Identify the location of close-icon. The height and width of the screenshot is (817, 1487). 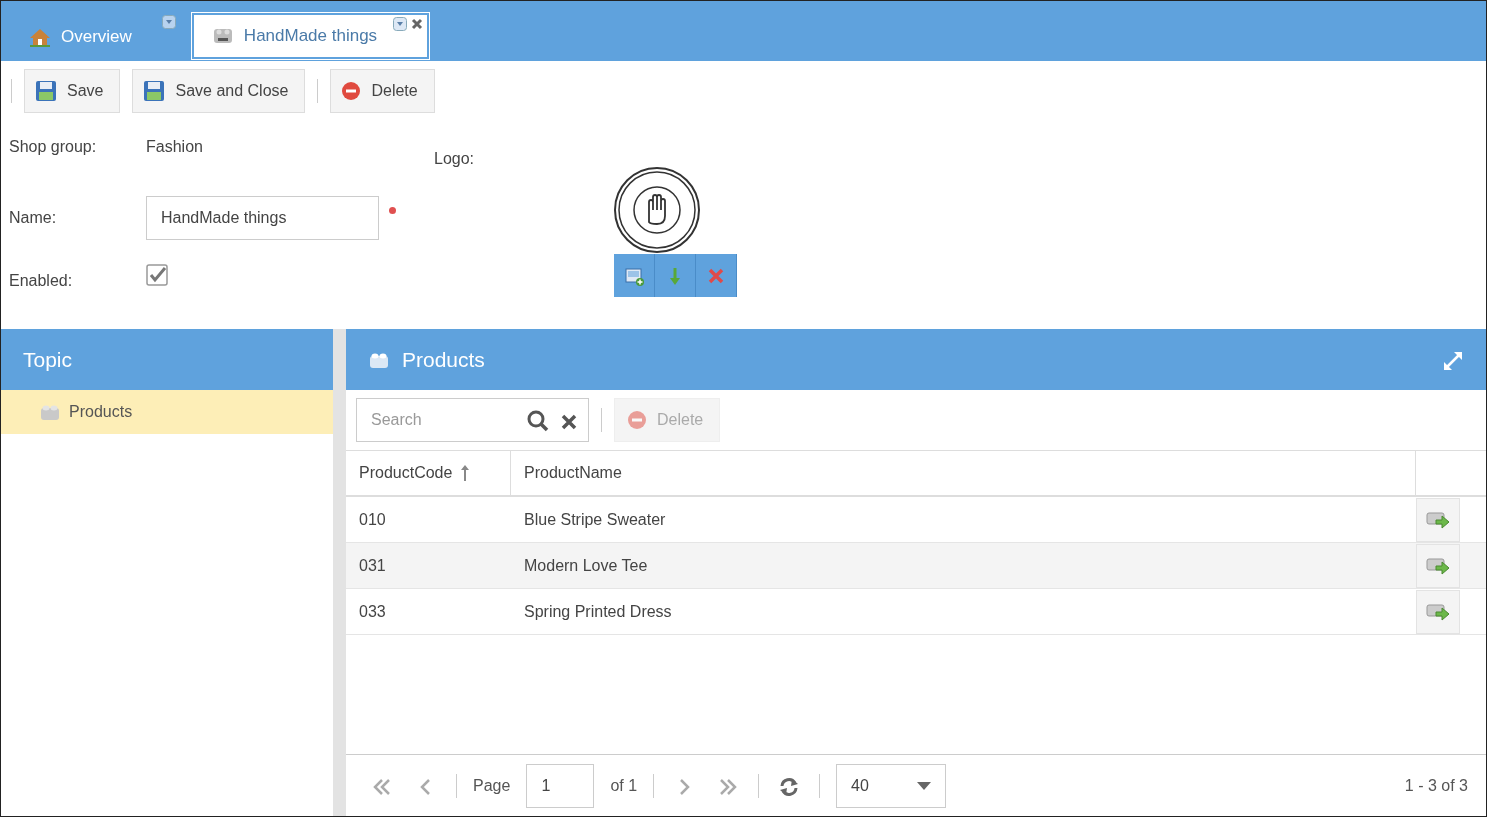
(417, 24).